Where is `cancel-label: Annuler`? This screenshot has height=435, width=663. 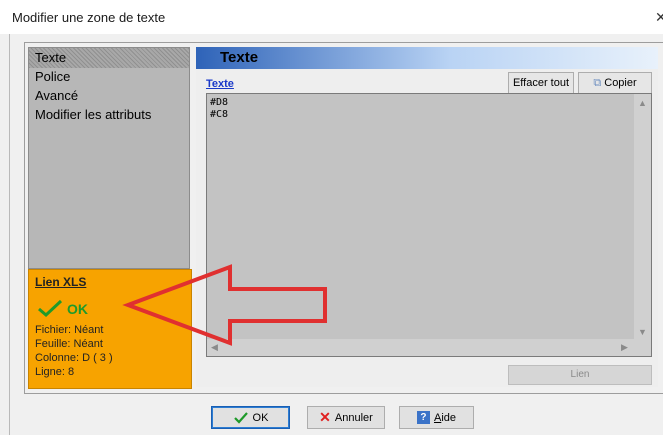 cancel-label: Annuler is located at coordinates (353, 417).